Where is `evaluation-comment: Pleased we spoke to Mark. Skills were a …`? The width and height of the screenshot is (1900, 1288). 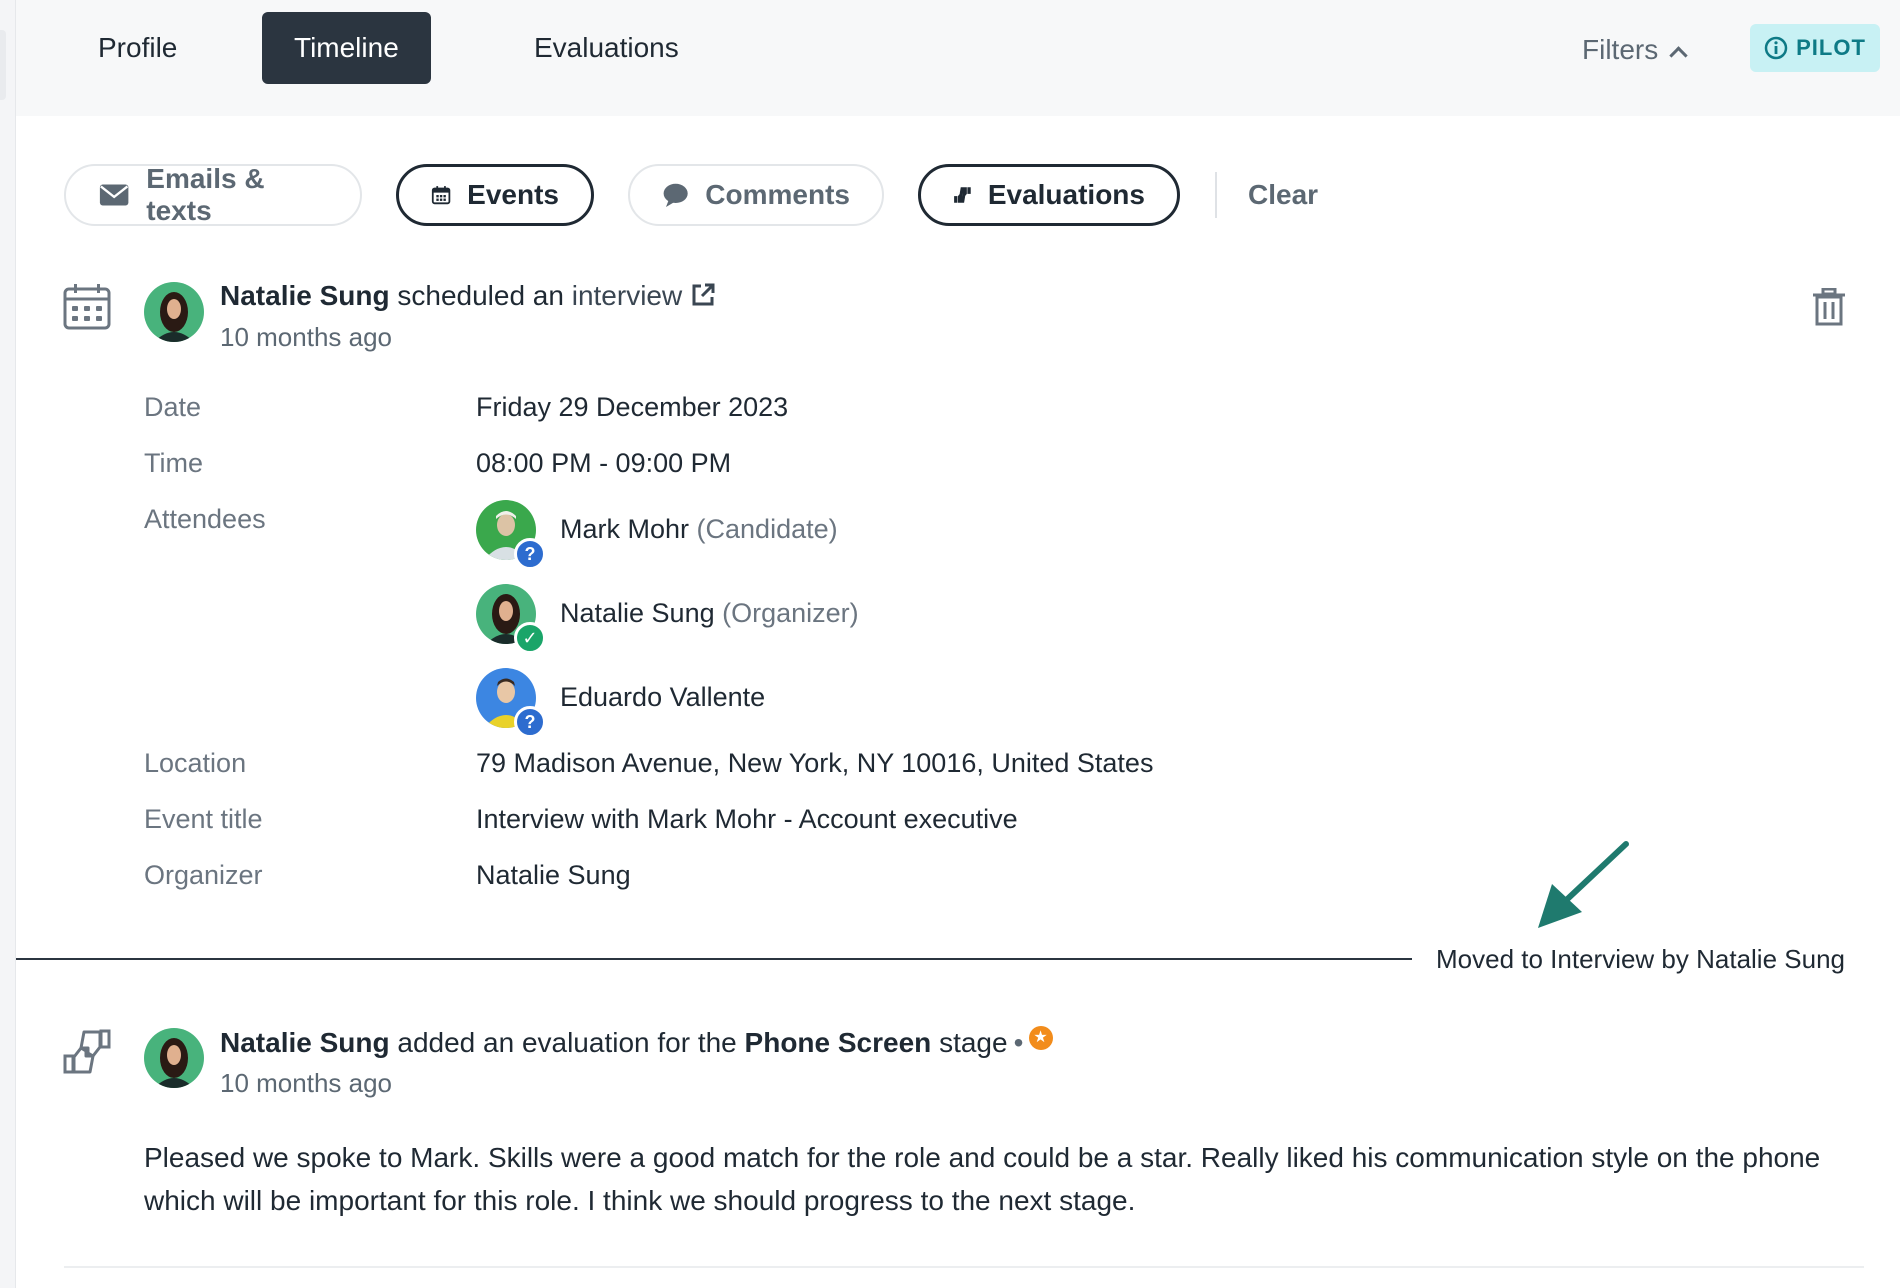 evaluation-comment: Pleased we spoke to Mark. Skills were a … is located at coordinates (982, 1179).